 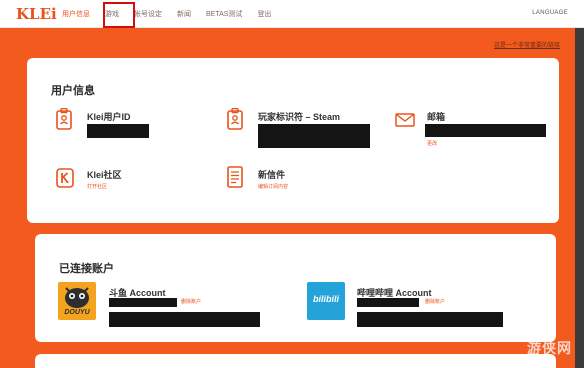 I want to click on bilibili-logo: bilibili, so click(x=326, y=301).